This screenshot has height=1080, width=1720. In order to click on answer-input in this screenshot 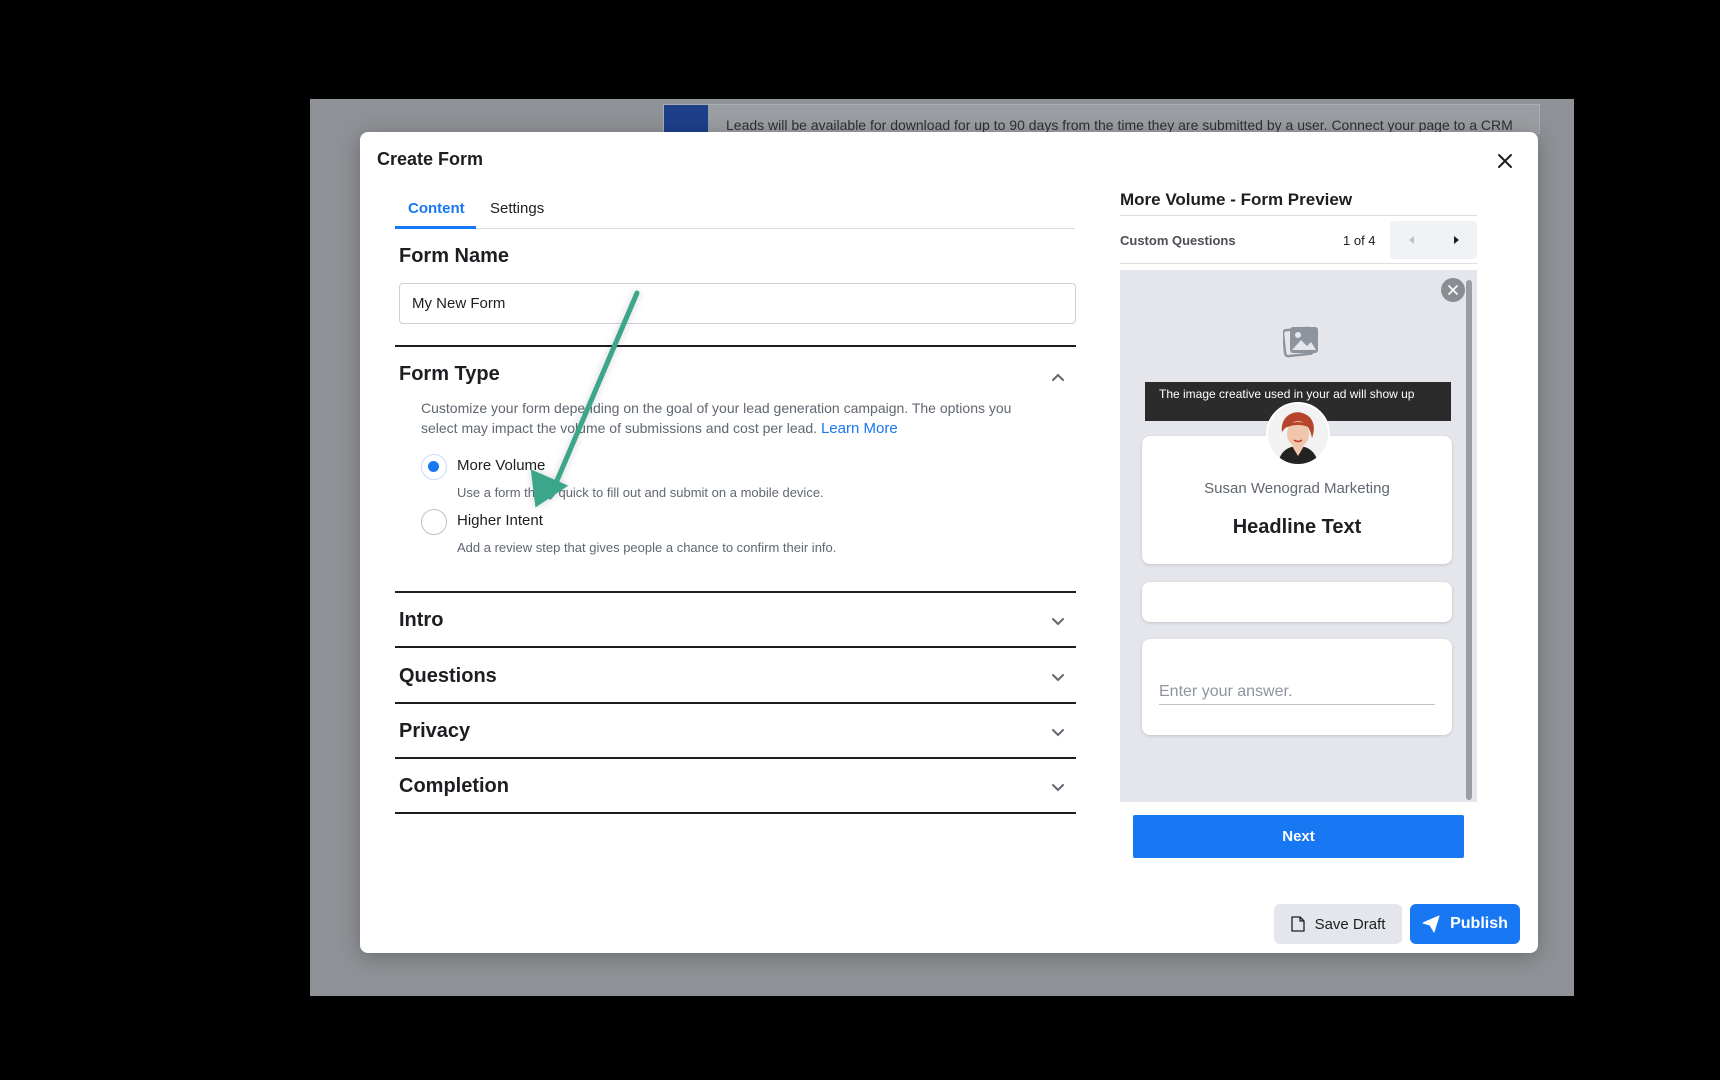, I will do `click(1297, 692)`.